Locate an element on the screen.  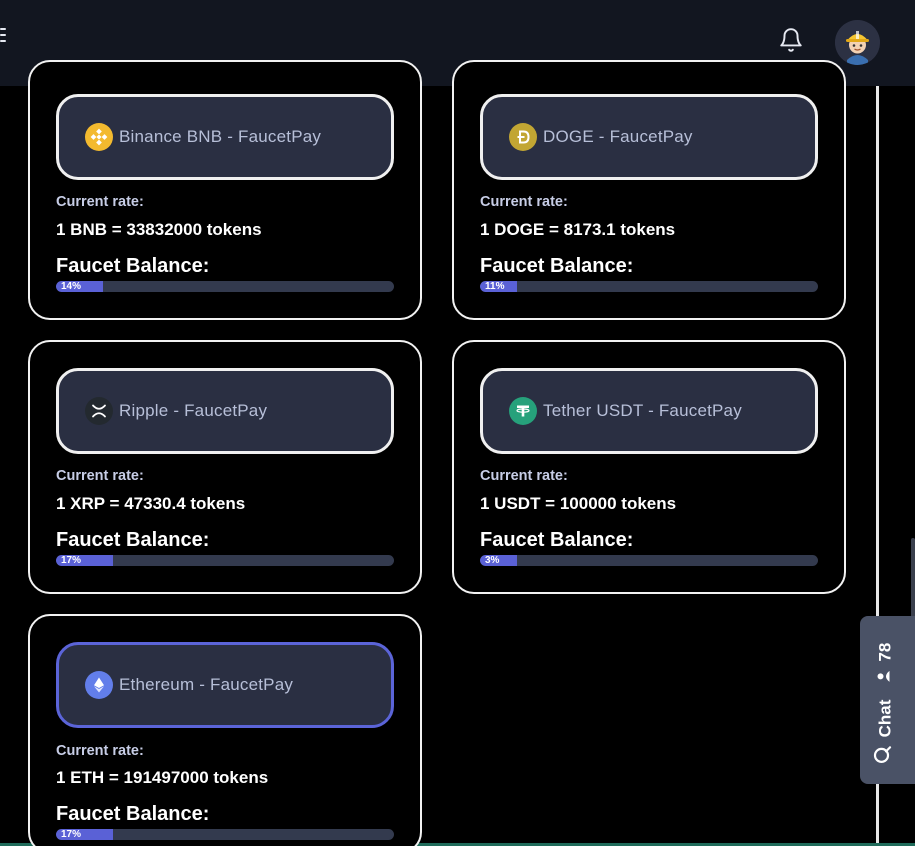
xrp-icon is located at coordinates (99, 411).